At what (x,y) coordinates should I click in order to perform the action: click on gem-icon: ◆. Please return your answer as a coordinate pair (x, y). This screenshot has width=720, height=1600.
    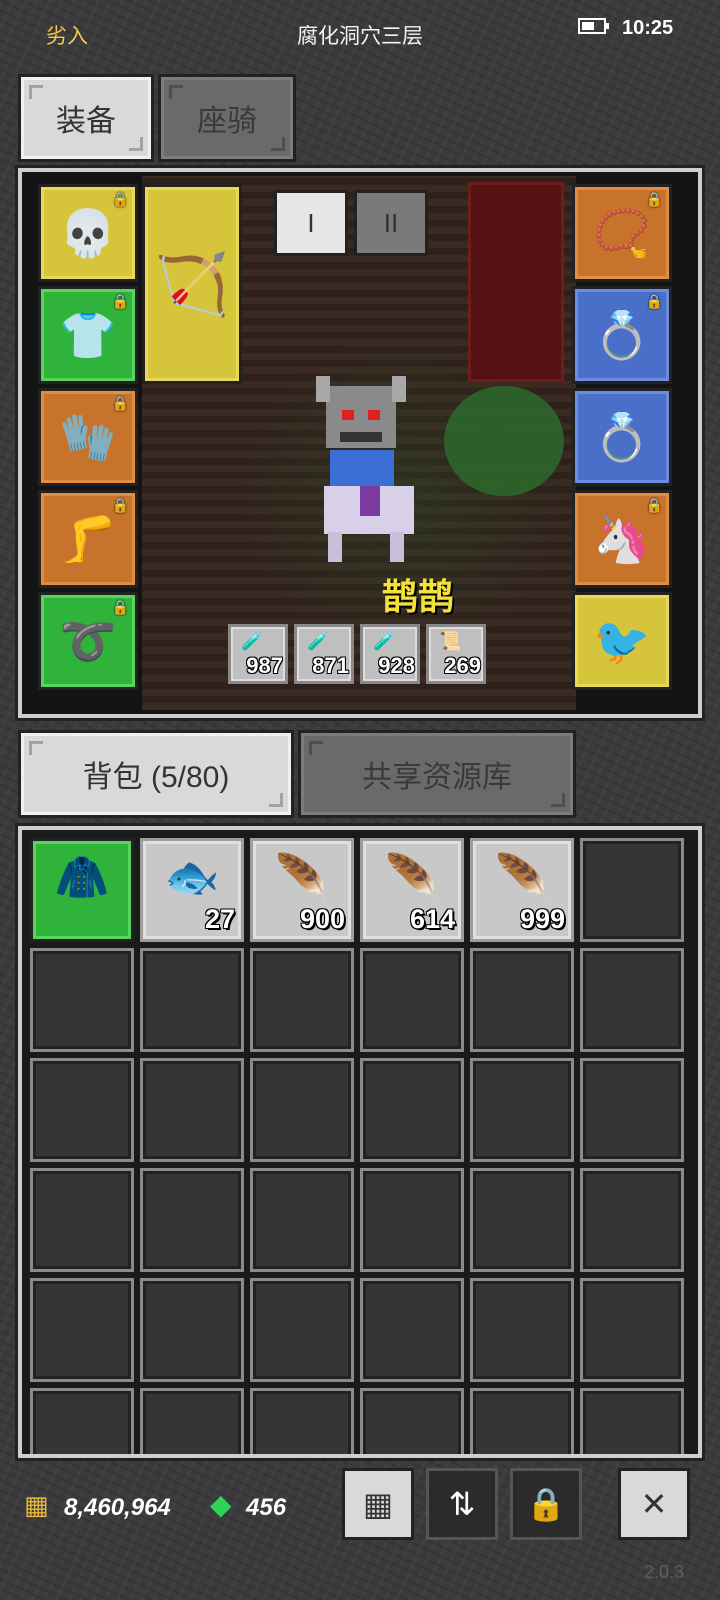
    Looking at the image, I should click on (221, 1504).